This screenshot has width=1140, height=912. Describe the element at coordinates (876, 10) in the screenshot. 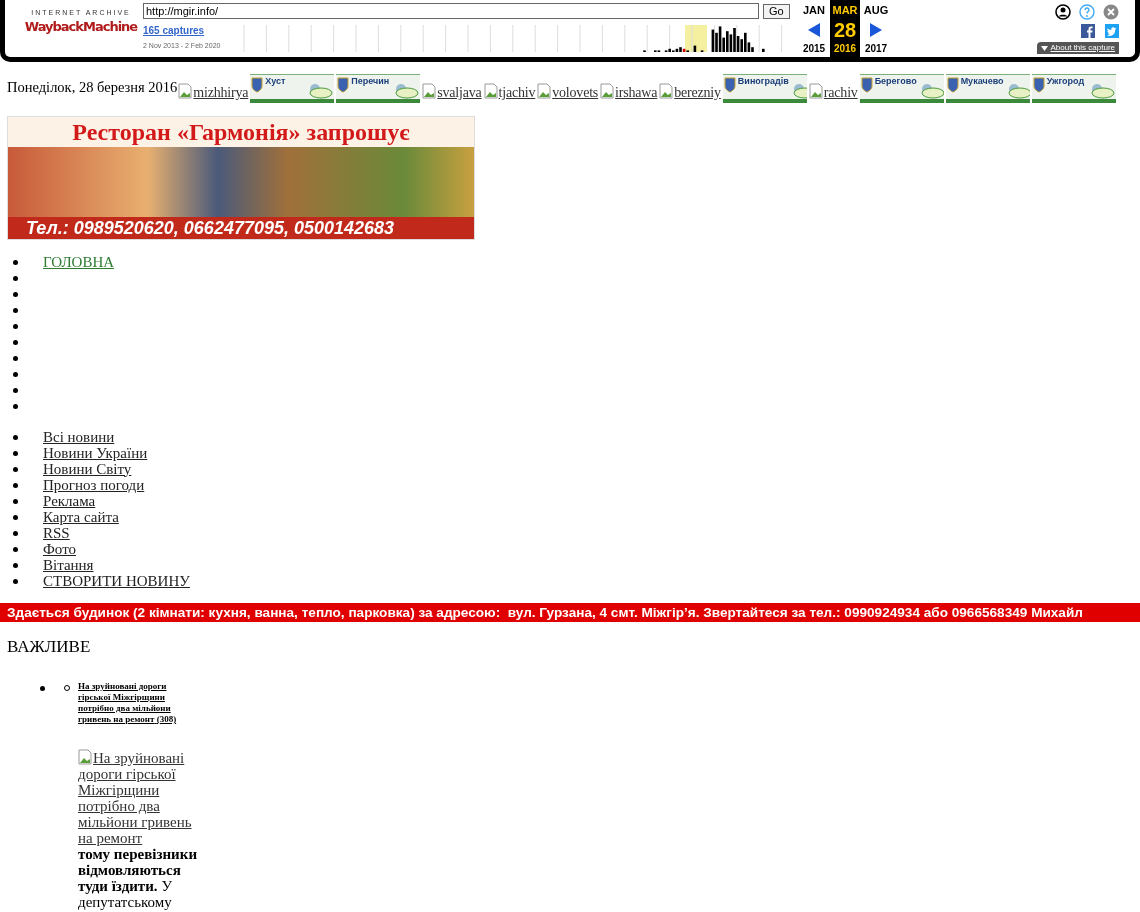

I see `month-label: AUG` at that location.